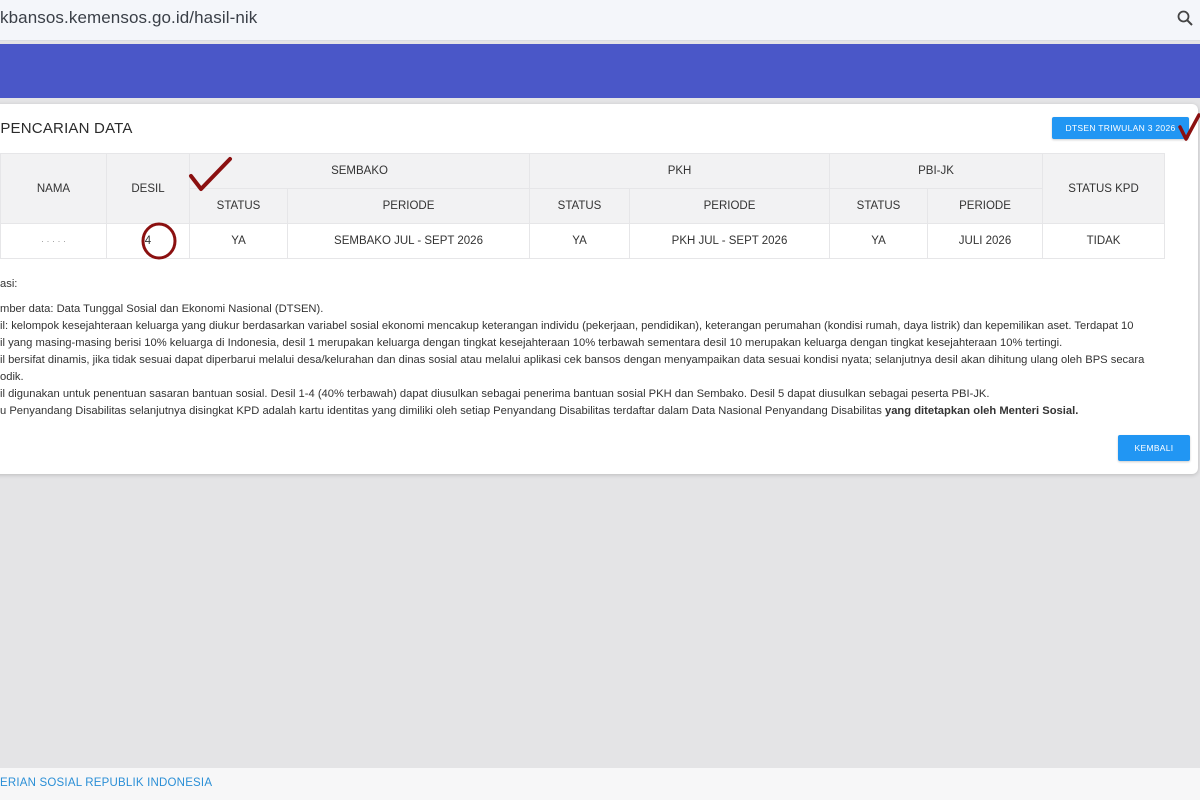 The height and width of the screenshot is (800, 1200). What do you see at coordinates (580, 241) in the screenshot?
I see `cell-pkh-status: YA` at bounding box center [580, 241].